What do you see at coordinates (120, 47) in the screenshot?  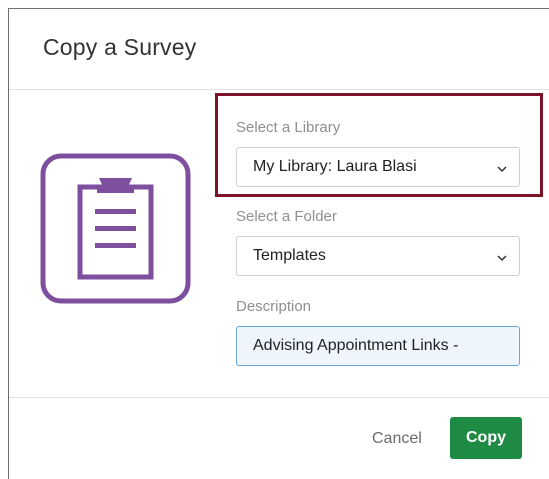 I see `dialog-title: Copy a Survey` at bounding box center [120, 47].